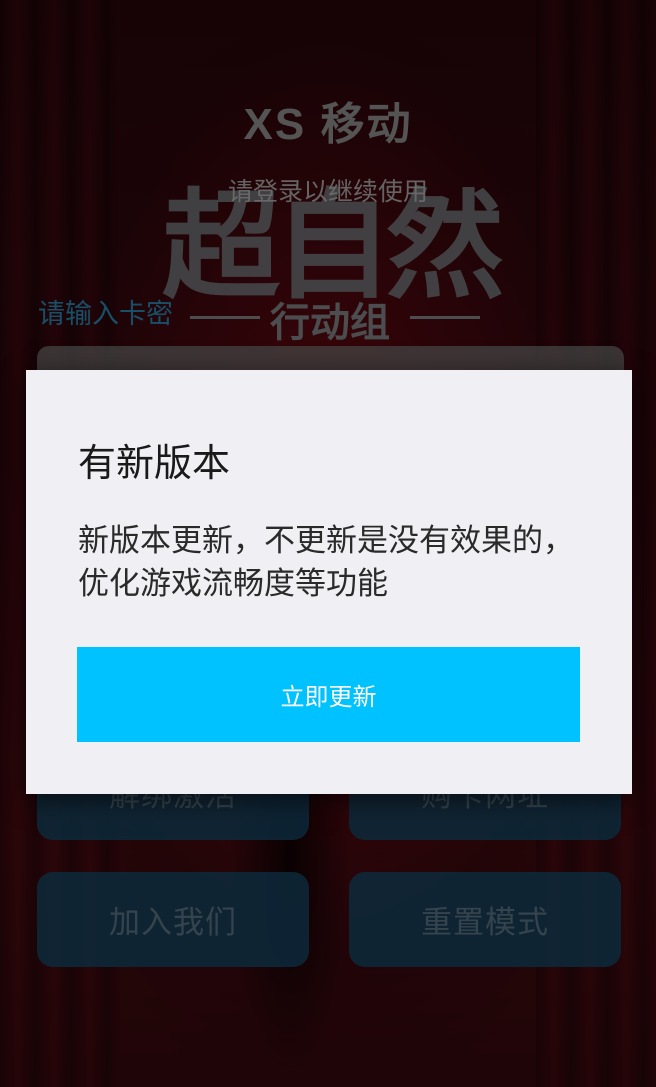  What do you see at coordinates (326, 562) in the screenshot?
I see `dialog-message: 新版本更新，不更新是没有效果的，优化游戏流畅度等功能` at bounding box center [326, 562].